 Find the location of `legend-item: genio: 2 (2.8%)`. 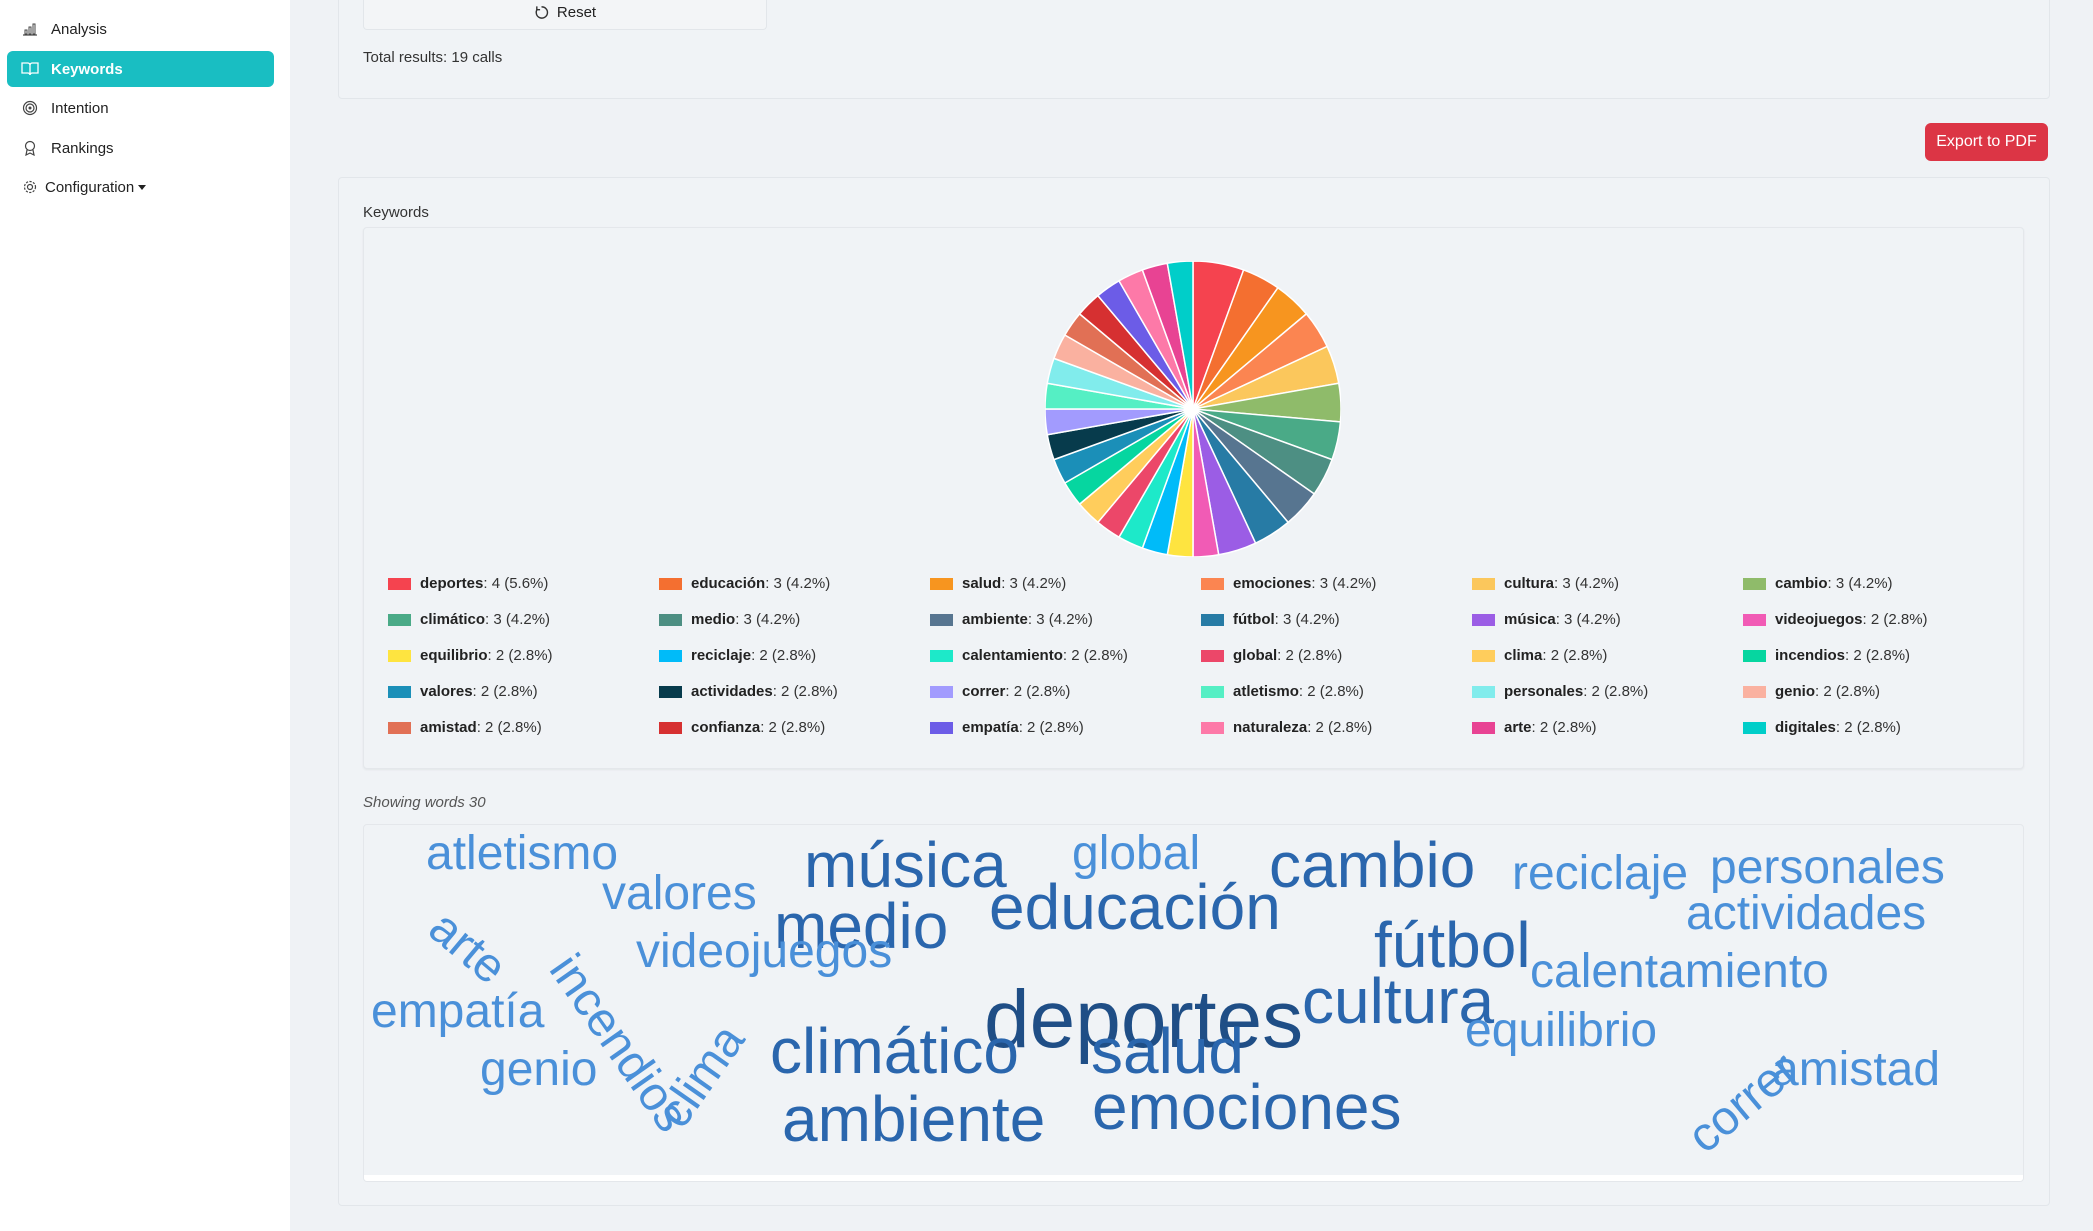

legend-item: genio: 2 (2.8%) is located at coordinates (1811, 691).